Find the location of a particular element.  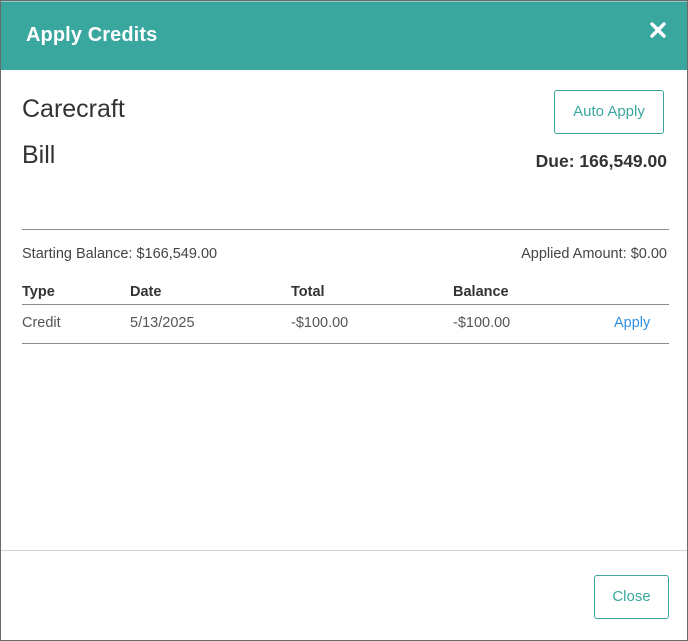

column-header-type: Type is located at coordinates (38, 292).